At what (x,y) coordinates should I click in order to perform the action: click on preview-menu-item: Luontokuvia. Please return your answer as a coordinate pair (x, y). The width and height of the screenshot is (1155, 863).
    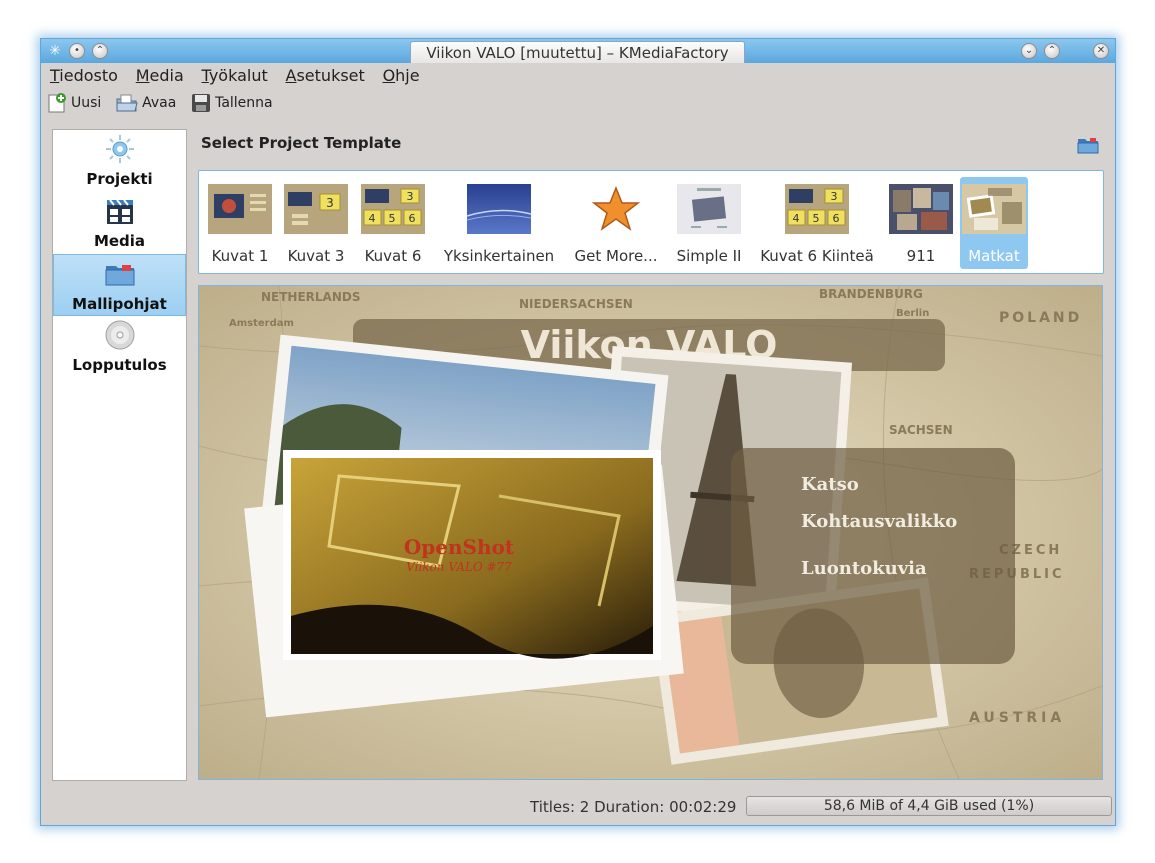
    Looking at the image, I should click on (864, 568).